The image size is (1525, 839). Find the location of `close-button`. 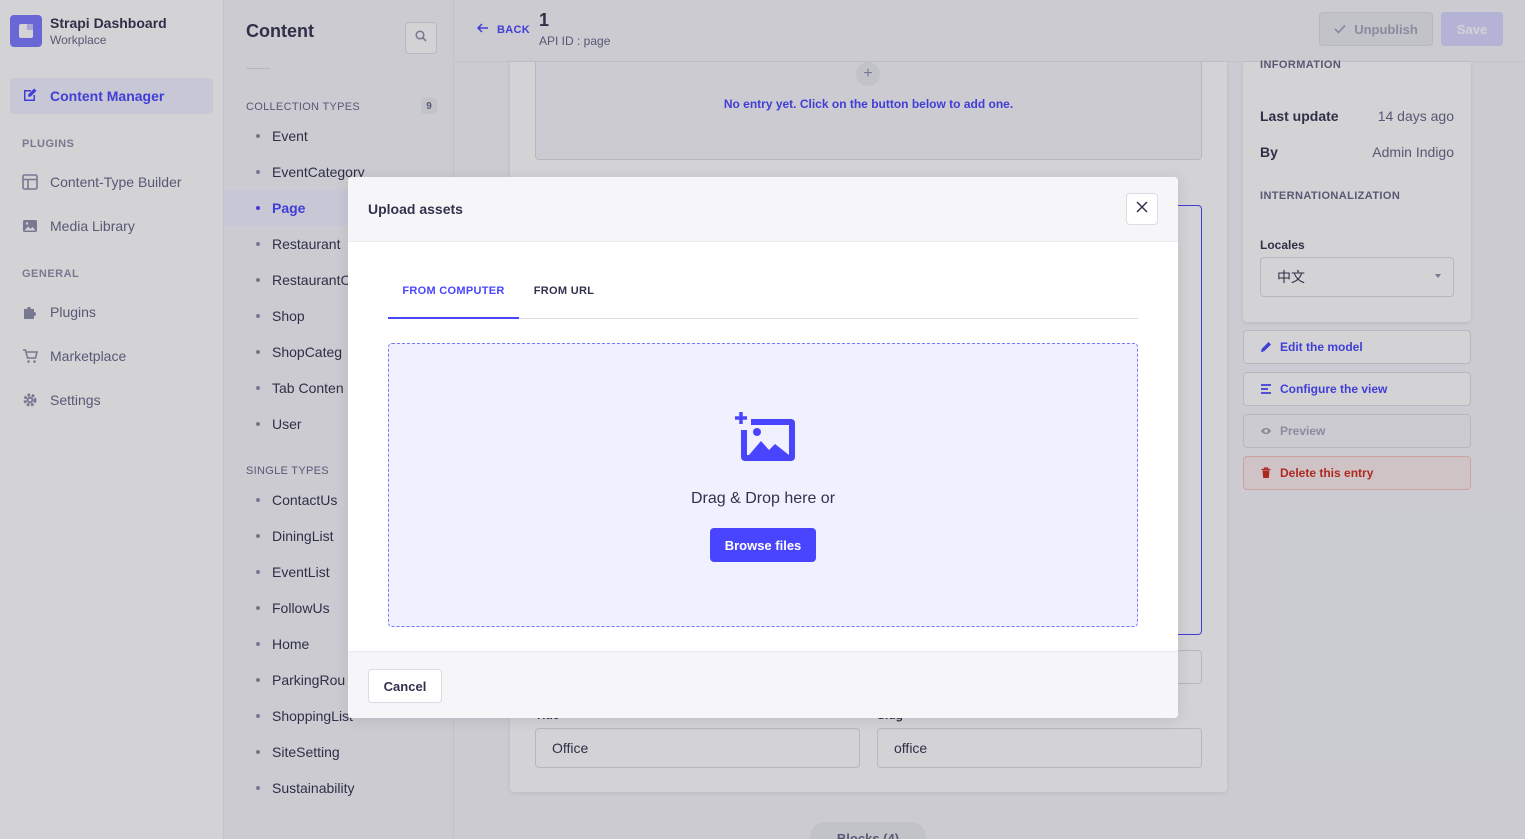

close-button is located at coordinates (1142, 209).